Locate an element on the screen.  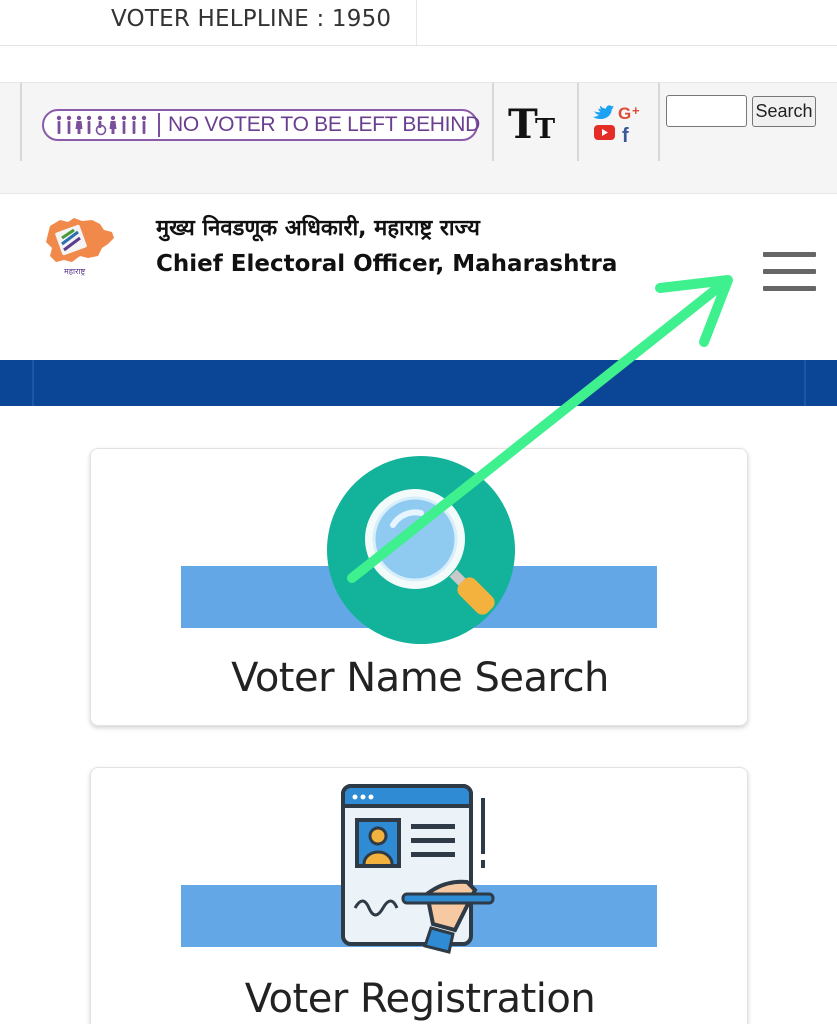
site-title-english: Chief Electoral Officer, Maharashtra is located at coordinates (387, 264).